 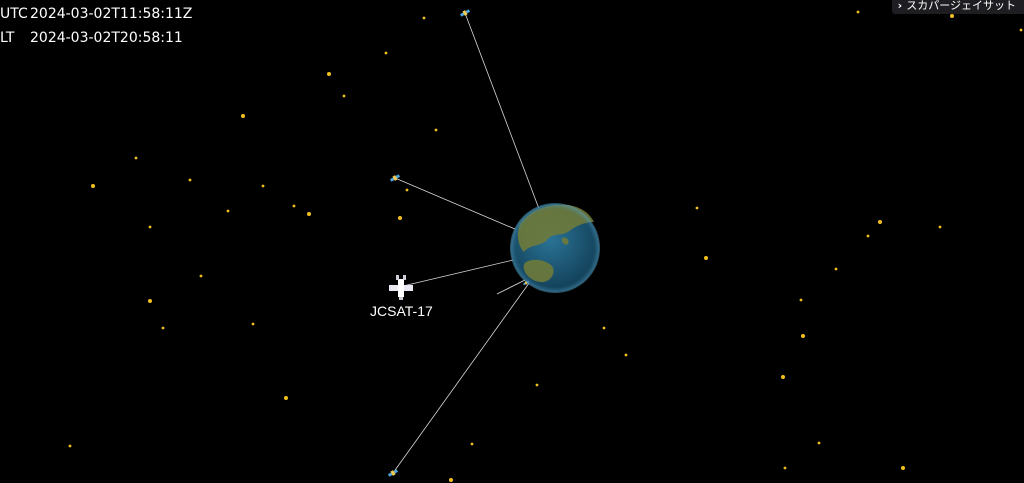 I want to click on utc-time: 2024-03-02T11:58:11Z, so click(x=111, y=14).